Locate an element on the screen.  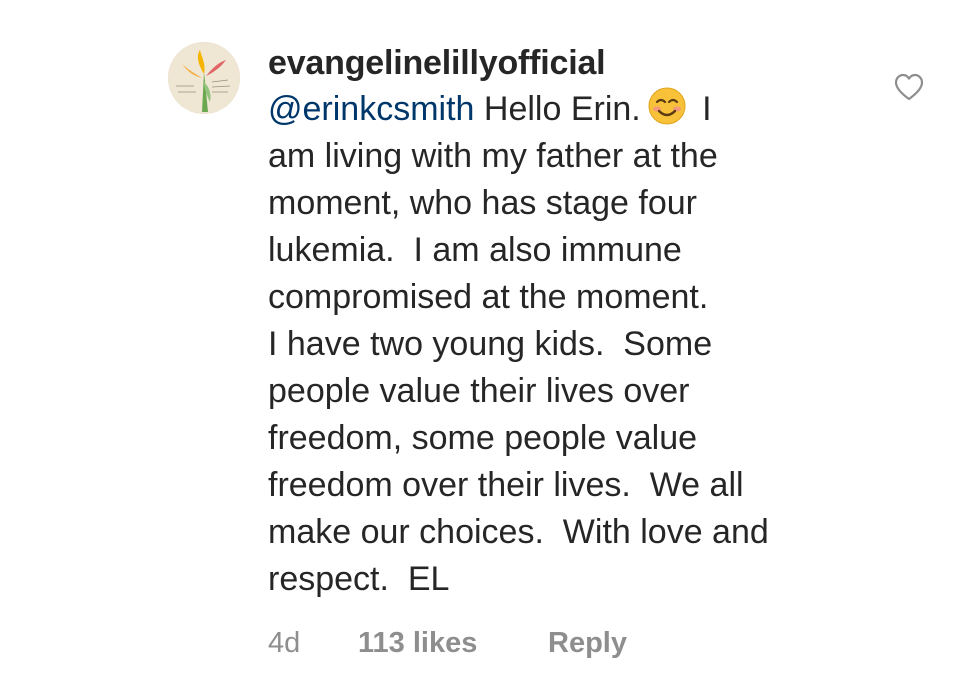
comment-line: people value their lives over is located at coordinates (479, 391).